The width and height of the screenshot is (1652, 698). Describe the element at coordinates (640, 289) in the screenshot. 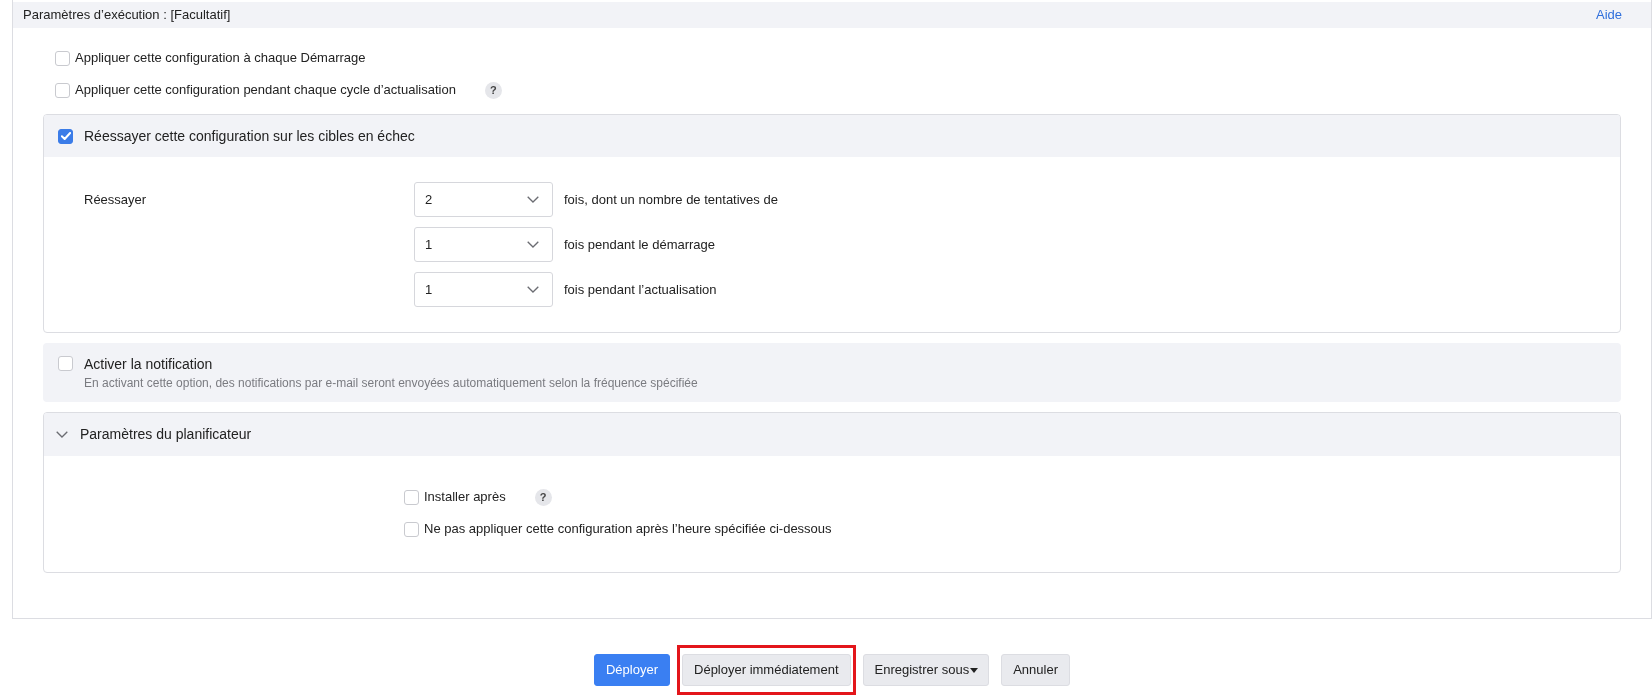

I see `field-suffix: fois pendant l’actualisation` at that location.